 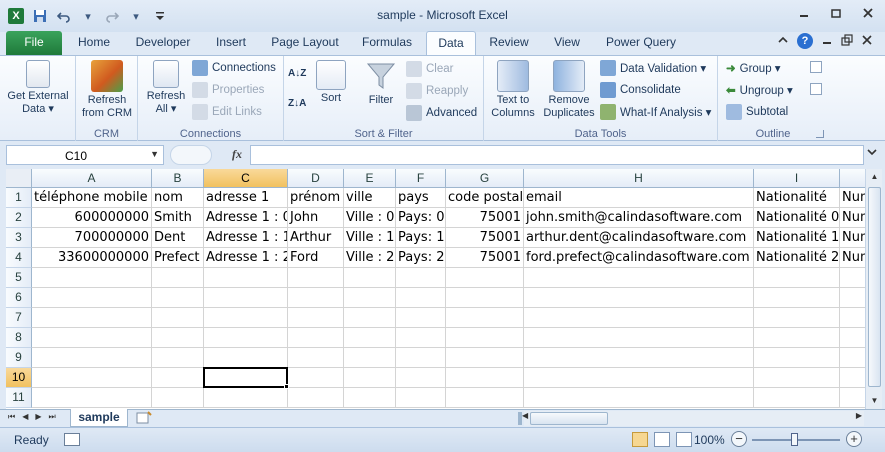 I want to click on cell-a1: téléphone mobile, so click(x=92, y=198).